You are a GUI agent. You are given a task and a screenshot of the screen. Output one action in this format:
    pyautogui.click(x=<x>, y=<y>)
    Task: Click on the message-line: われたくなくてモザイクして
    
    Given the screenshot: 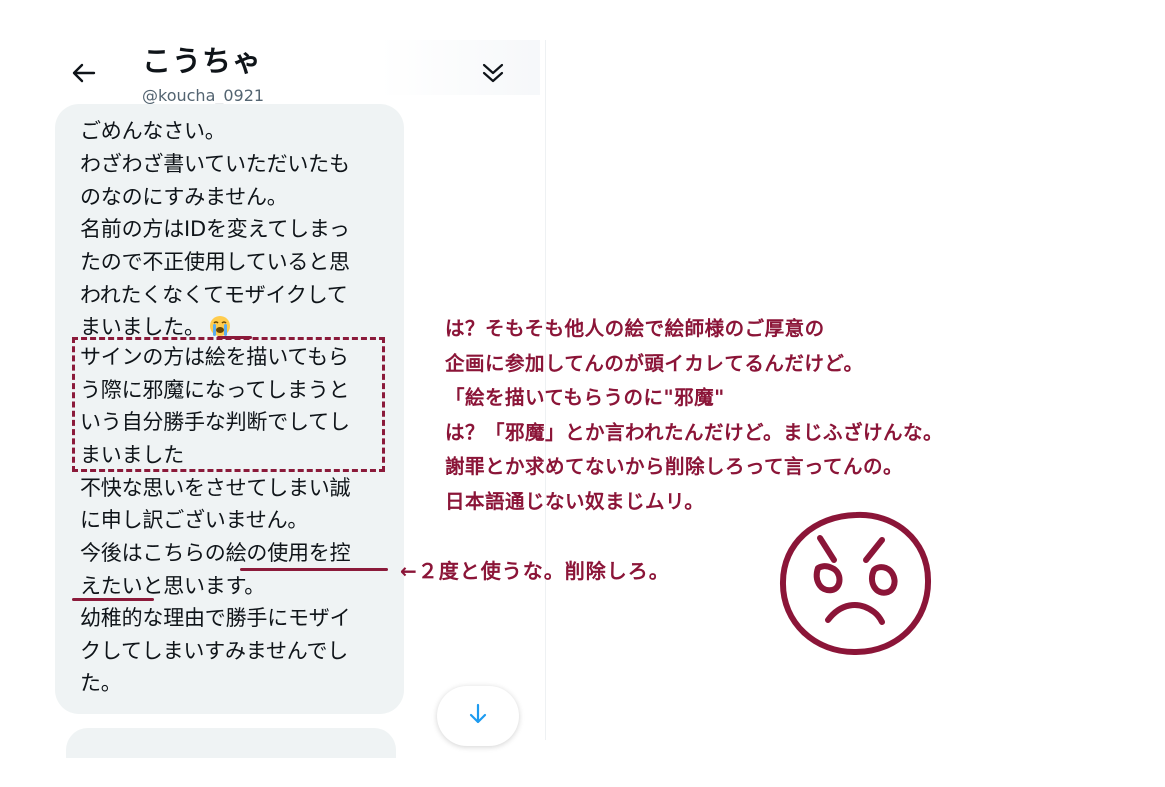 What is the action you would take?
    pyautogui.click(x=214, y=295)
    